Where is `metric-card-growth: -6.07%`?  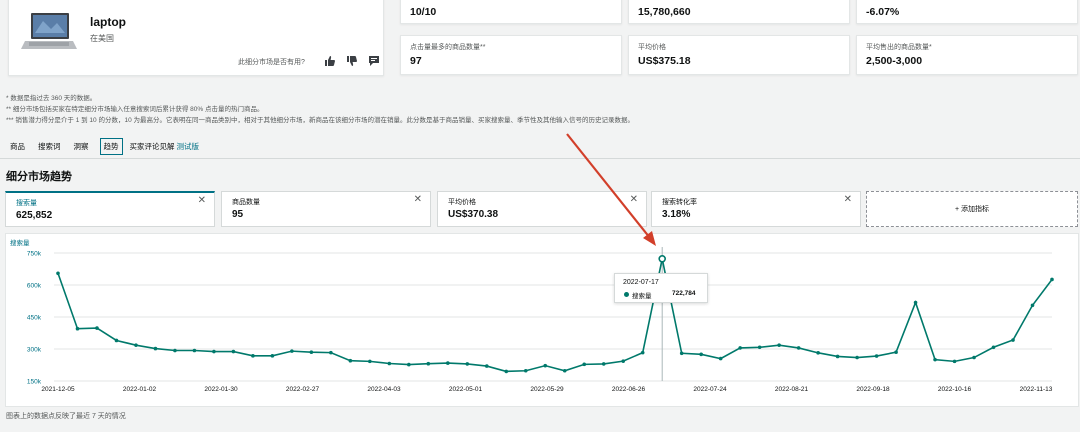 metric-card-growth: -6.07% is located at coordinates (967, 12).